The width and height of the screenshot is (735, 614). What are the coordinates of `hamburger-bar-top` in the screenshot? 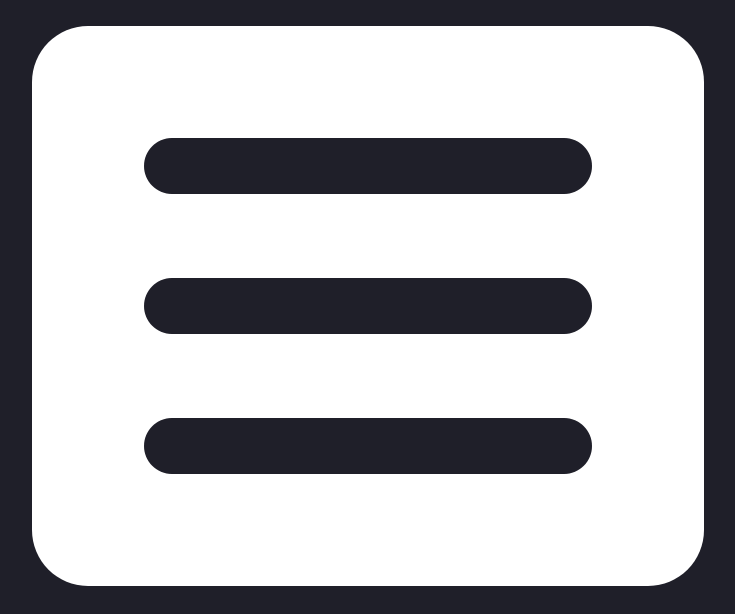 It's located at (368, 166).